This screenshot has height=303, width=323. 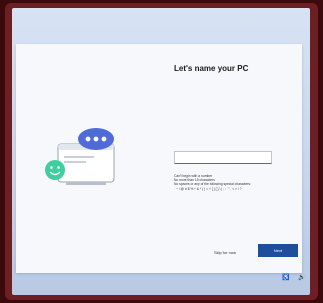 I want to click on pc-name-input, so click(x=223, y=157).